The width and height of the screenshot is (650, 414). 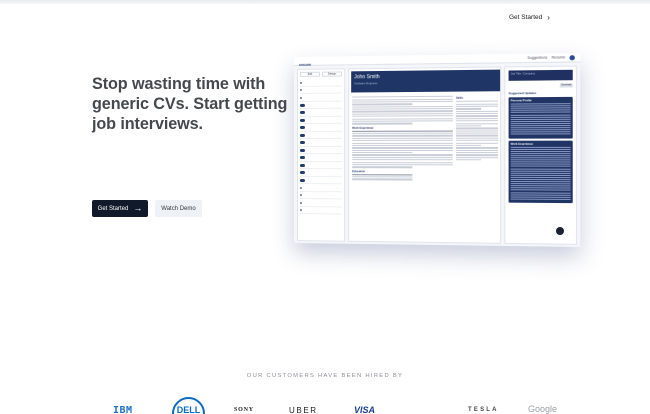 What do you see at coordinates (402, 138) in the screenshot?
I see `preview-resume-body: Work Experience Education` at bounding box center [402, 138].